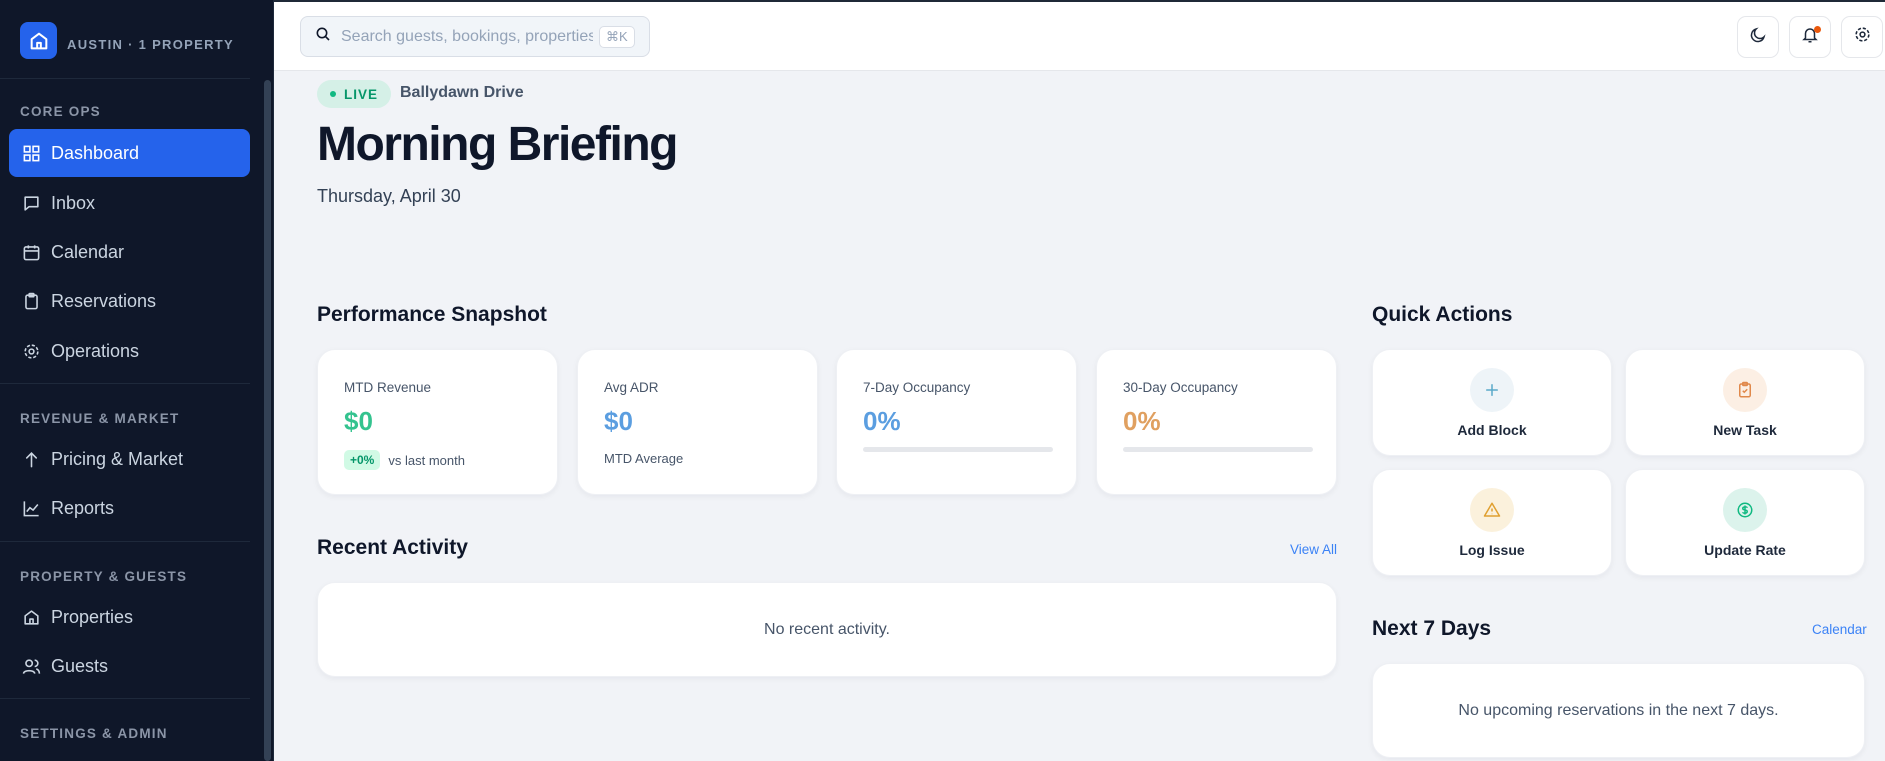 This screenshot has width=1885, height=761. Describe the element at coordinates (150, 44) in the screenshot. I see `brand-text: AUSTIN · 1 PROPERTY` at that location.